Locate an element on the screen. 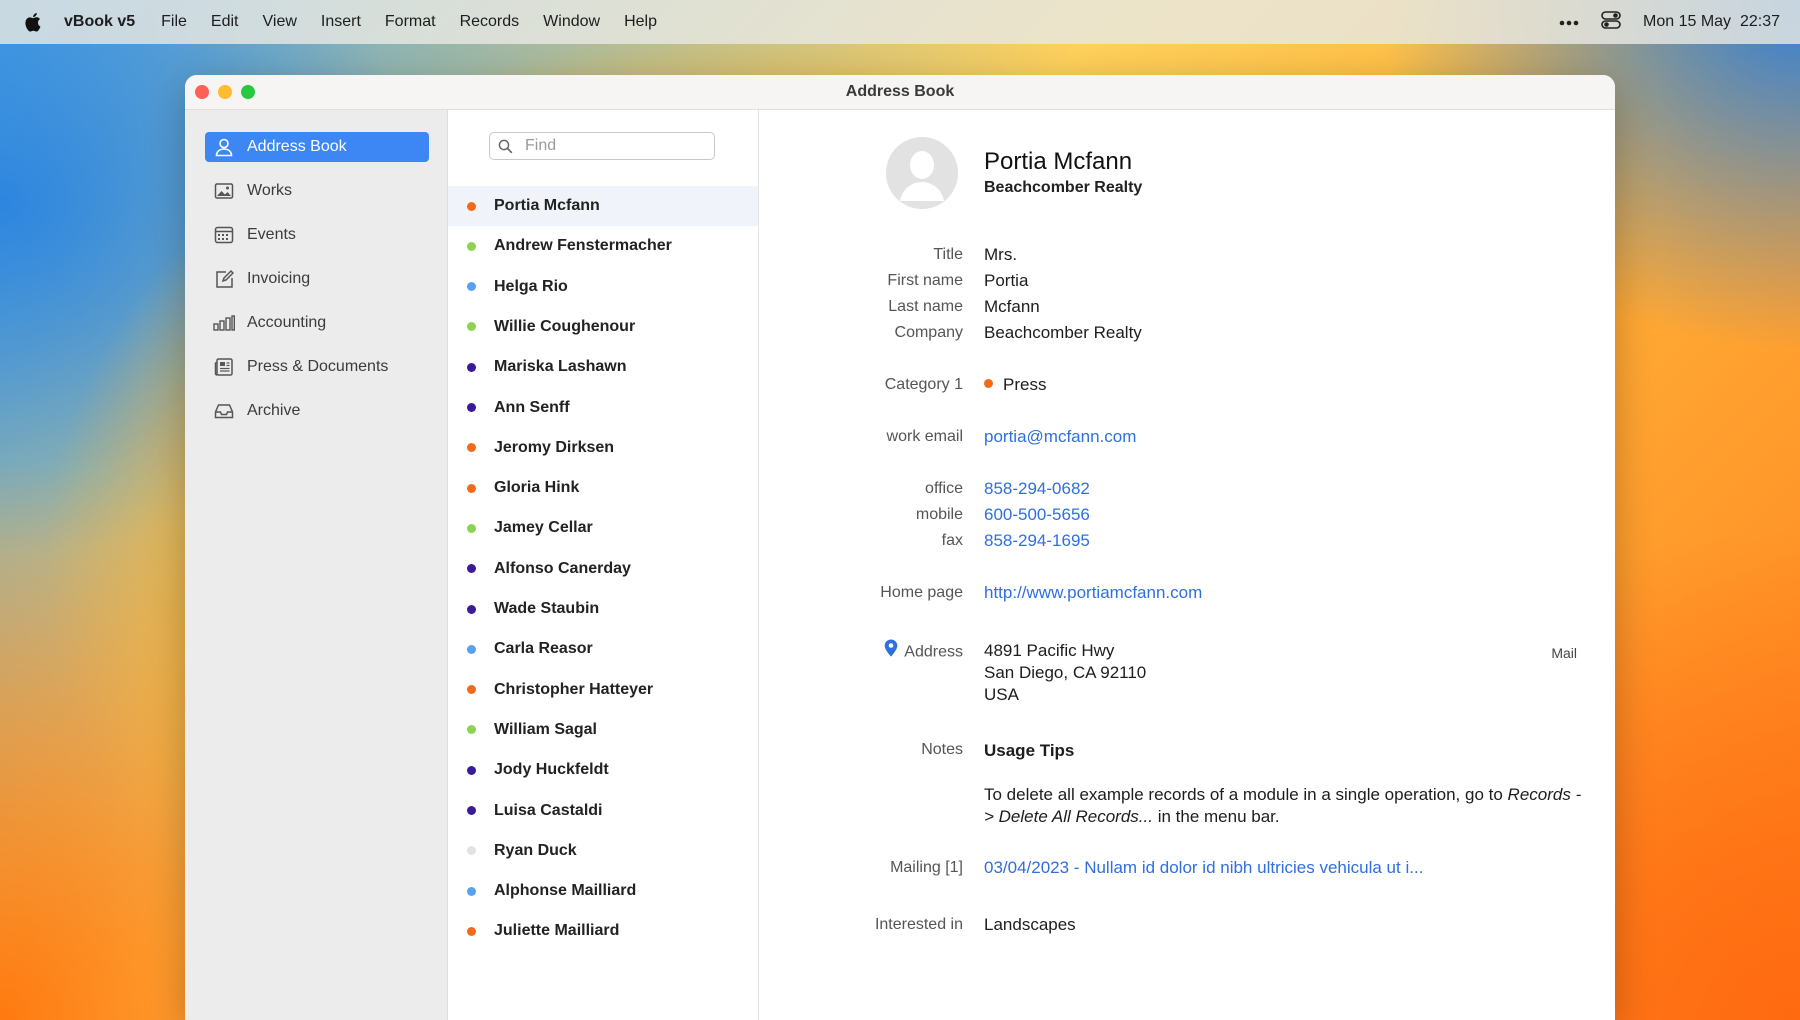 This screenshot has height=1020, width=1800. contact-row-name: Ann Senff is located at coordinates (532, 407).